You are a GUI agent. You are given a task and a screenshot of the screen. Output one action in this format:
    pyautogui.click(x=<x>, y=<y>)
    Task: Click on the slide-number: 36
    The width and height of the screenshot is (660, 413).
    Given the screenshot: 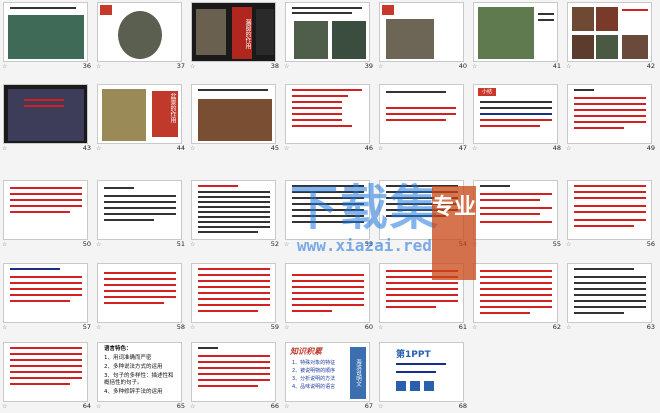 What is the action you would take?
    pyautogui.click(x=86, y=66)
    